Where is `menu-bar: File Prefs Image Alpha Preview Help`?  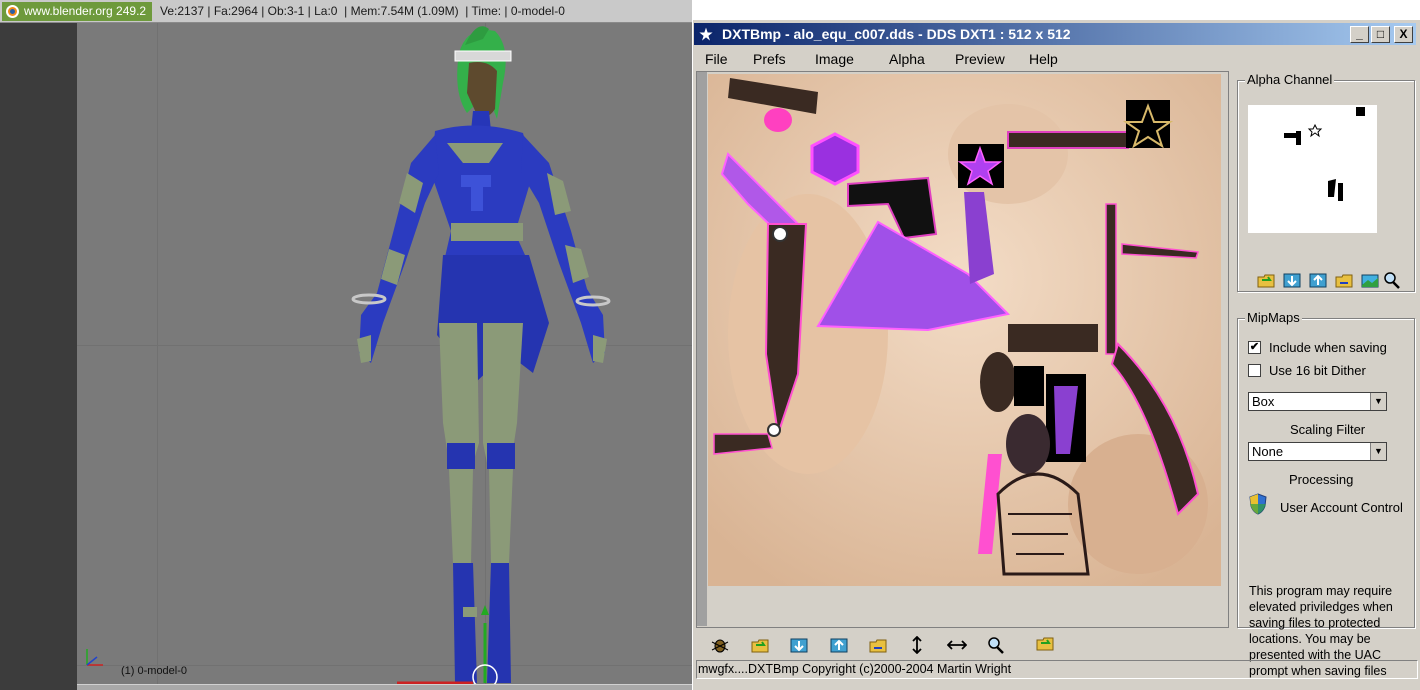 menu-bar: File Prefs Image Alpha Preview Help is located at coordinates (1056, 59).